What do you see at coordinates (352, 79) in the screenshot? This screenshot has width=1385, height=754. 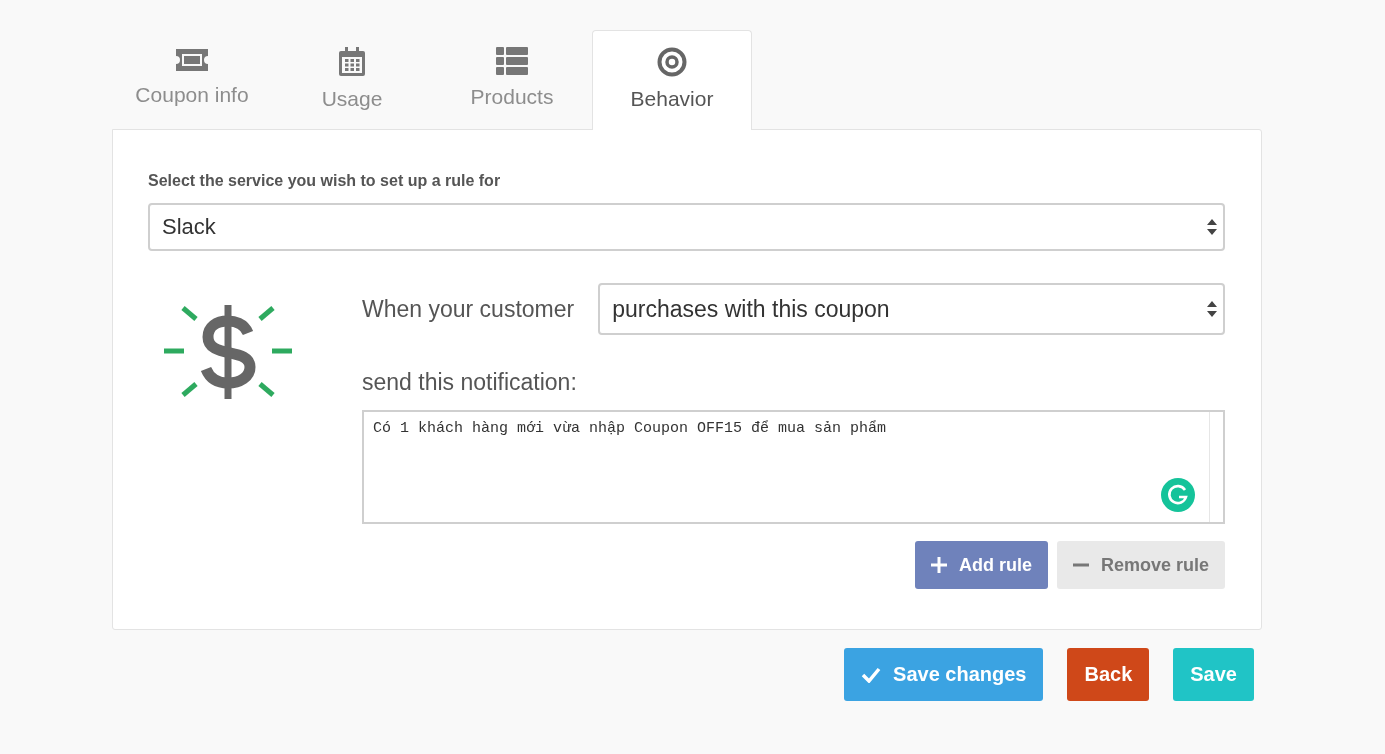 I see `tab: Usage` at bounding box center [352, 79].